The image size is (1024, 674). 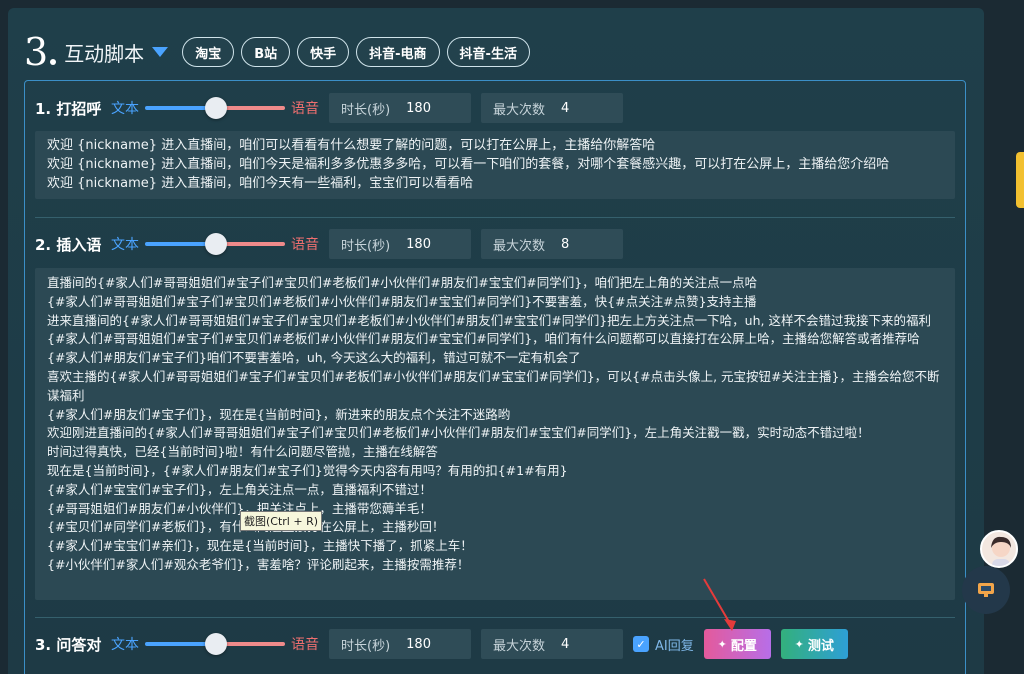 I want to click on script-line: {#哥哥姐姐们#朋友们#小伙伴们}，把关注点上，主播带您薅羊毛！, so click(x=239, y=508).